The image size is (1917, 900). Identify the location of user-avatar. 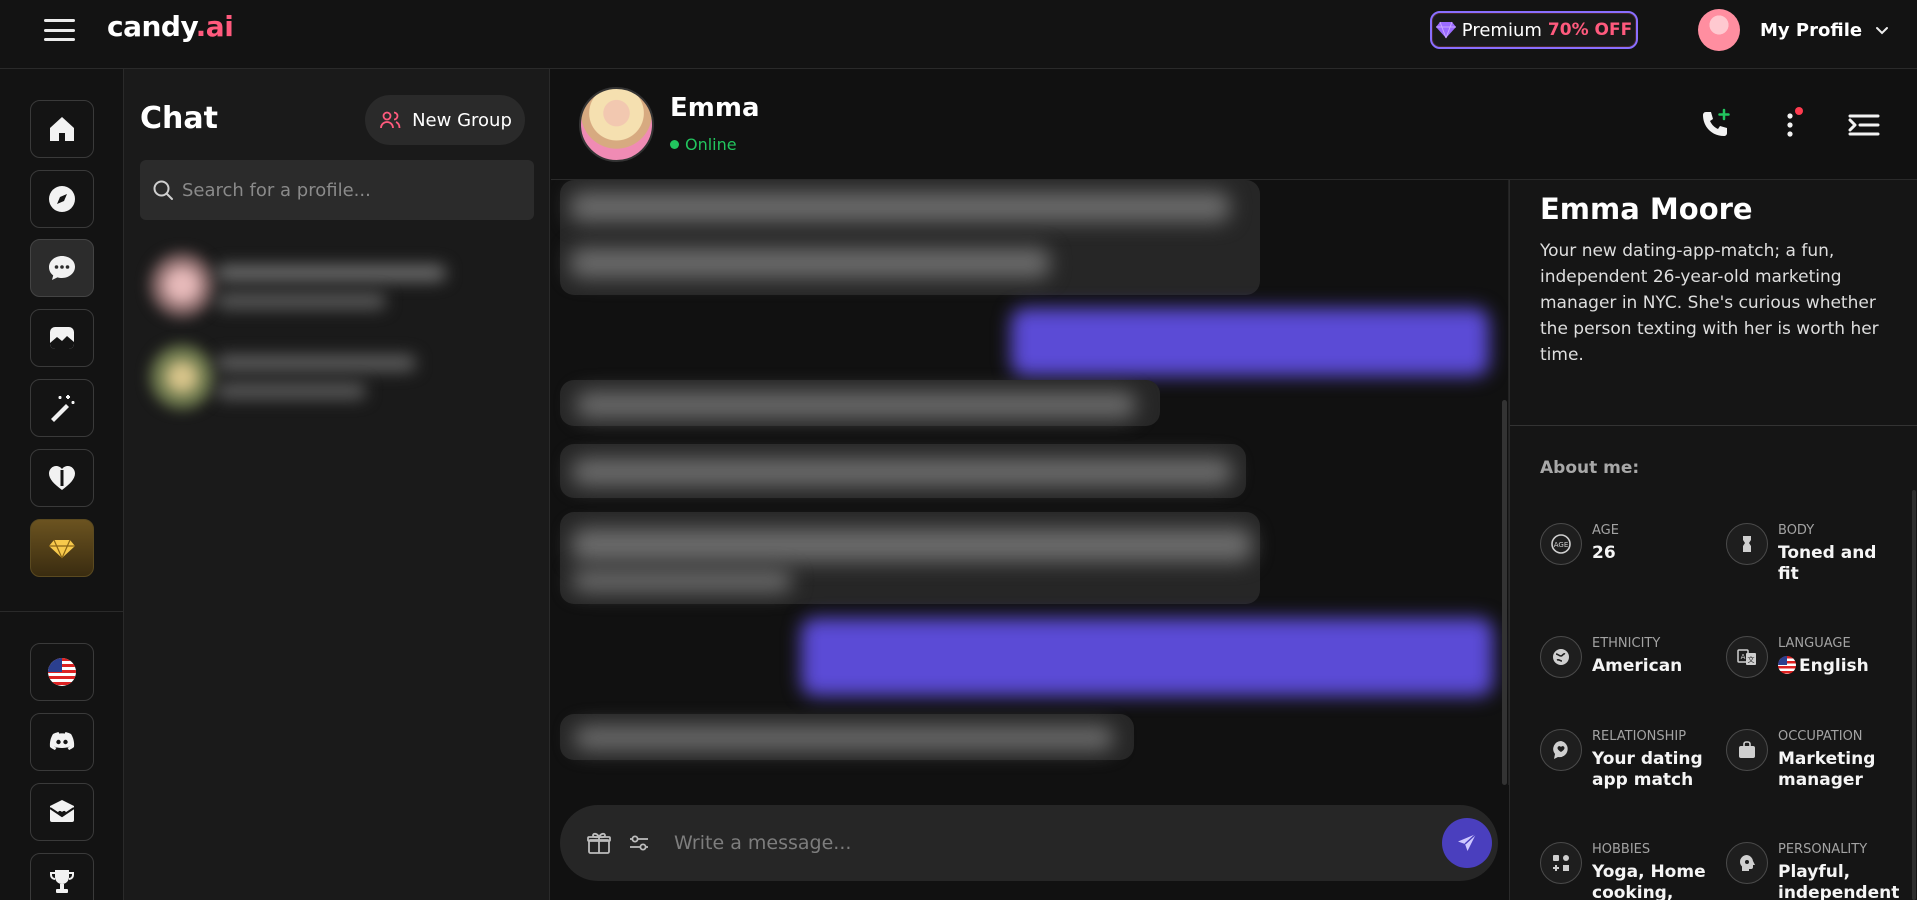
(1719, 30).